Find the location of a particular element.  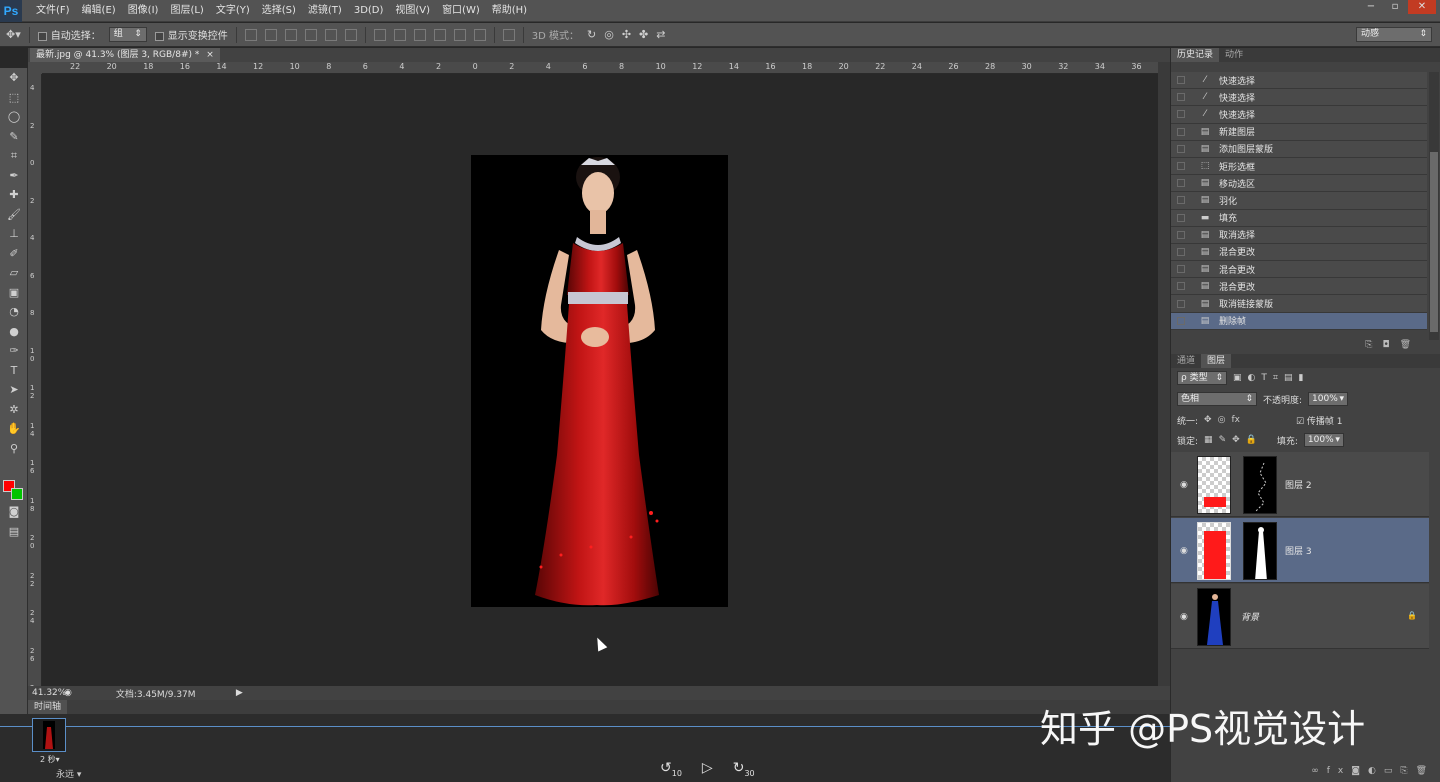

blend-mode-dropdown: 色相 ⇕ is located at coordinates (1217, 399).